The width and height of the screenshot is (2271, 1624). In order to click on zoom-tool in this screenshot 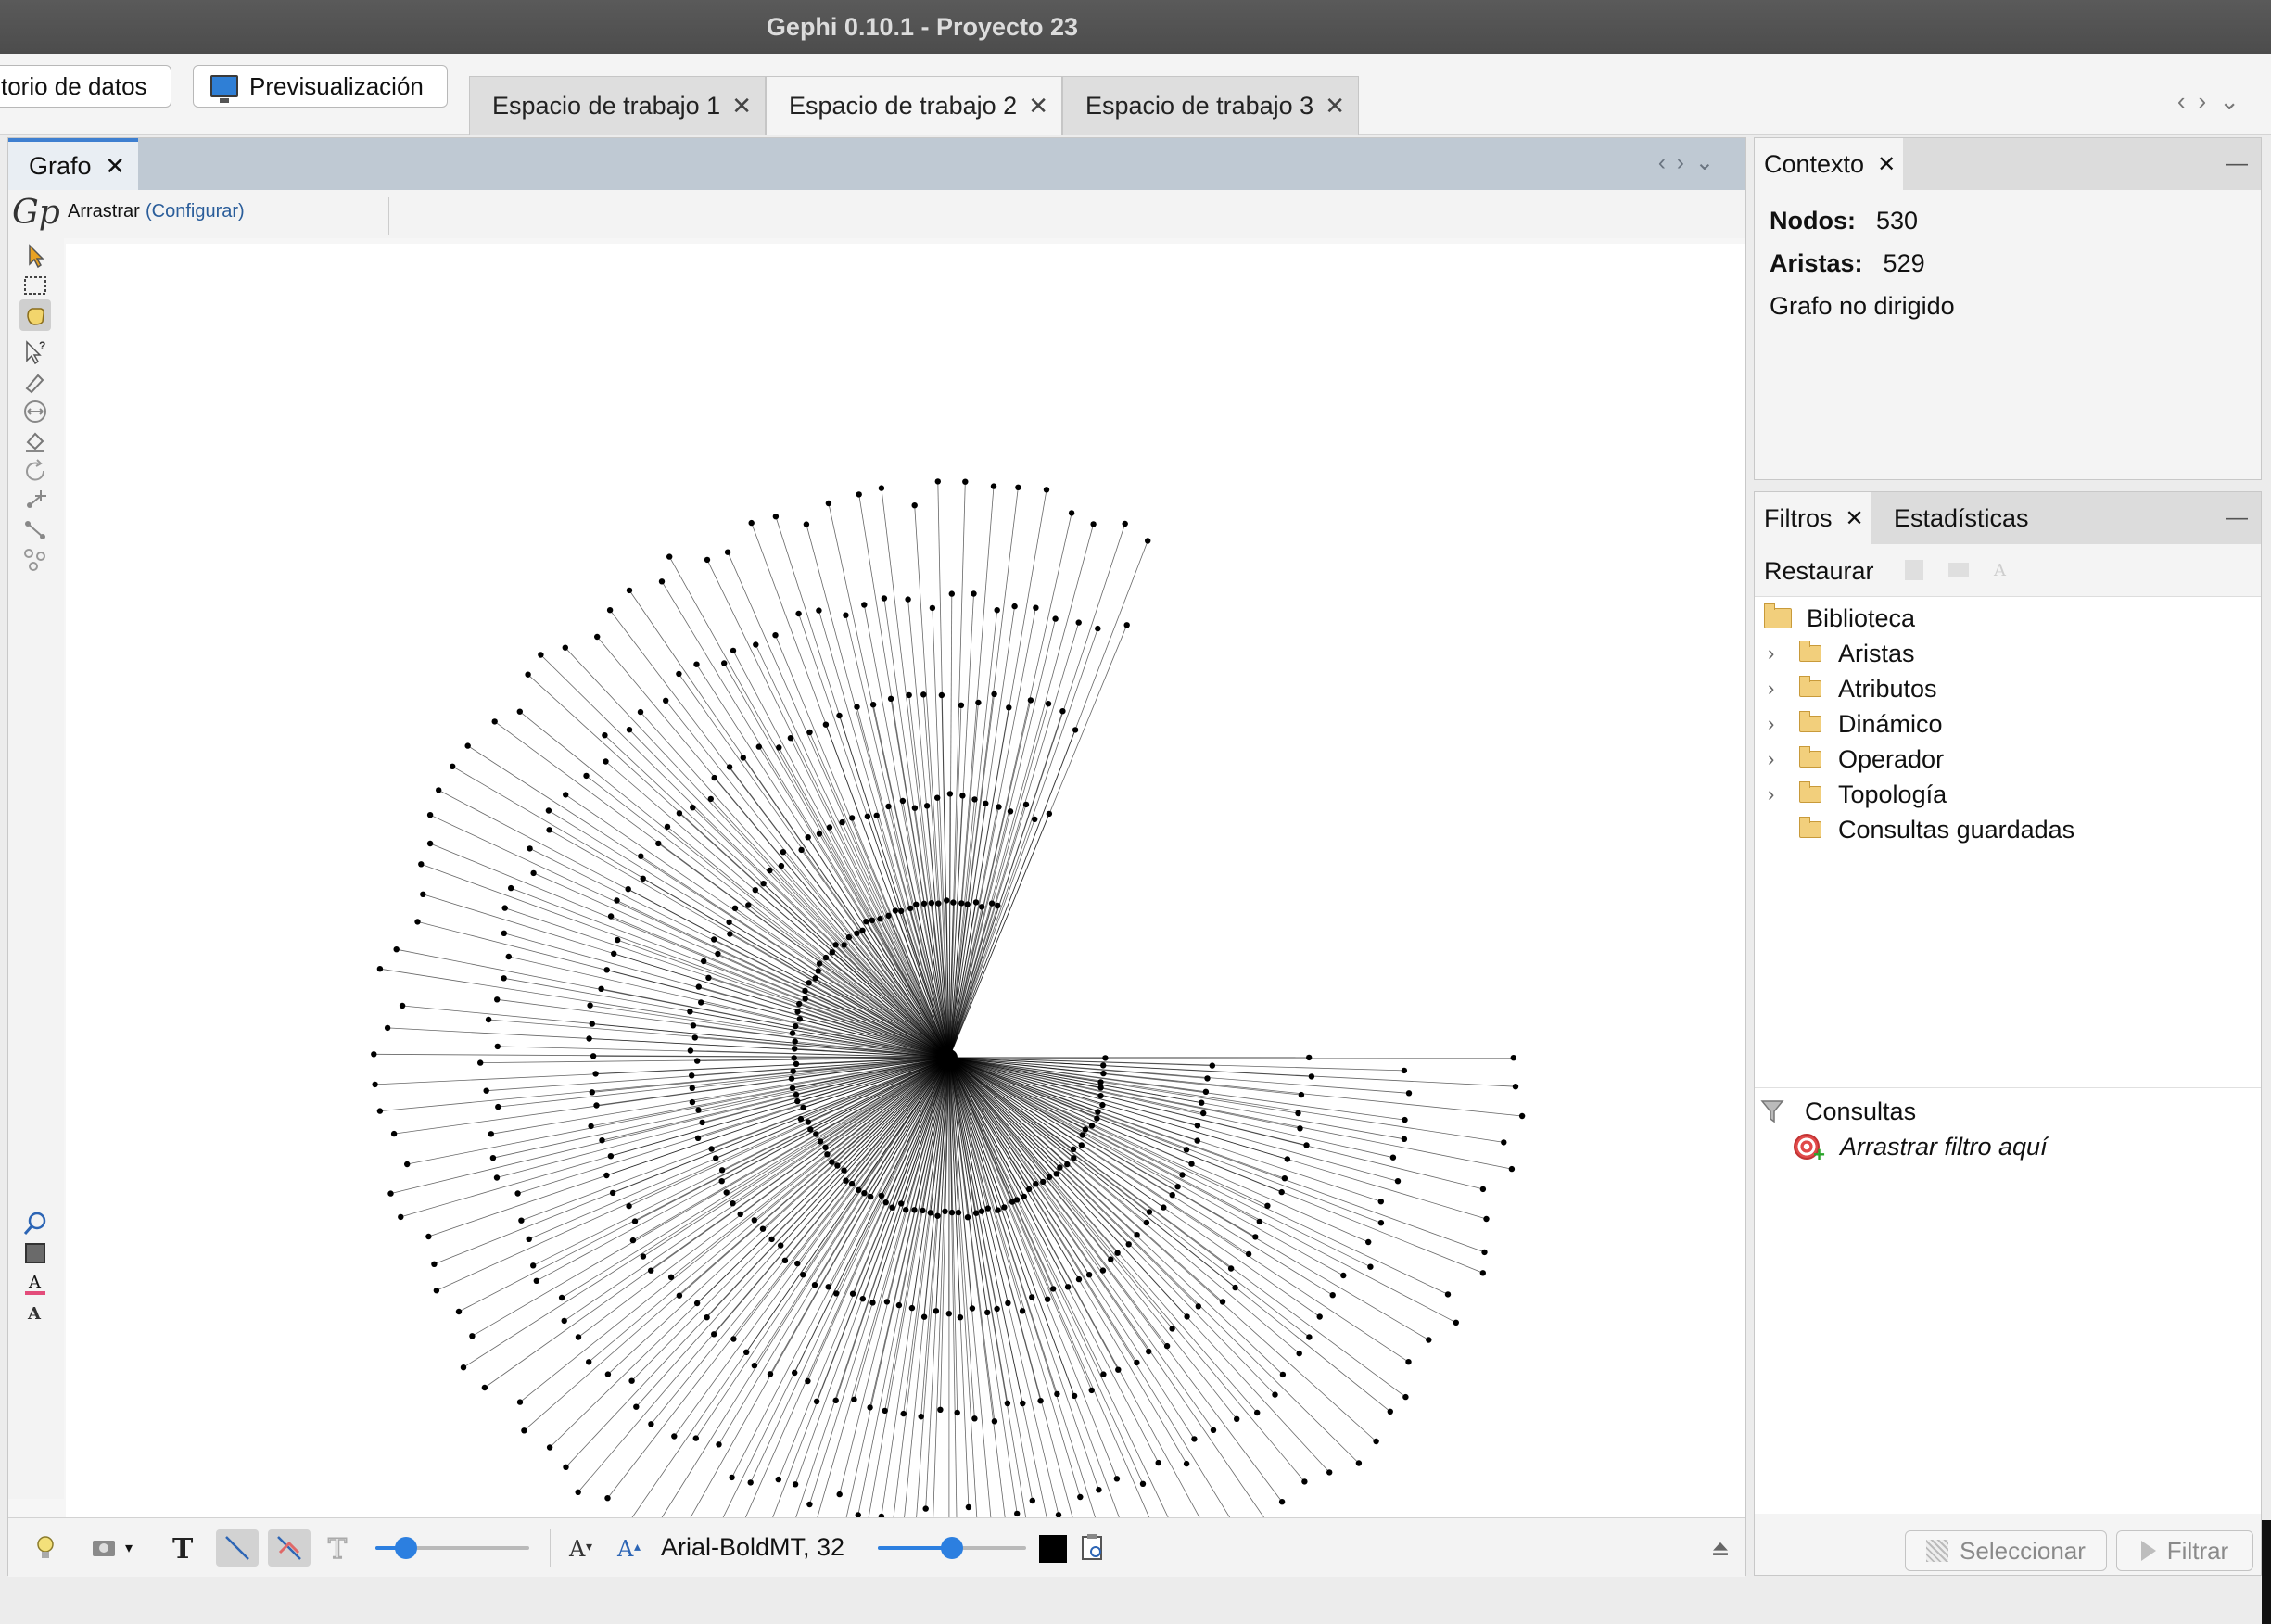, I will do `click(35, 1223)`.